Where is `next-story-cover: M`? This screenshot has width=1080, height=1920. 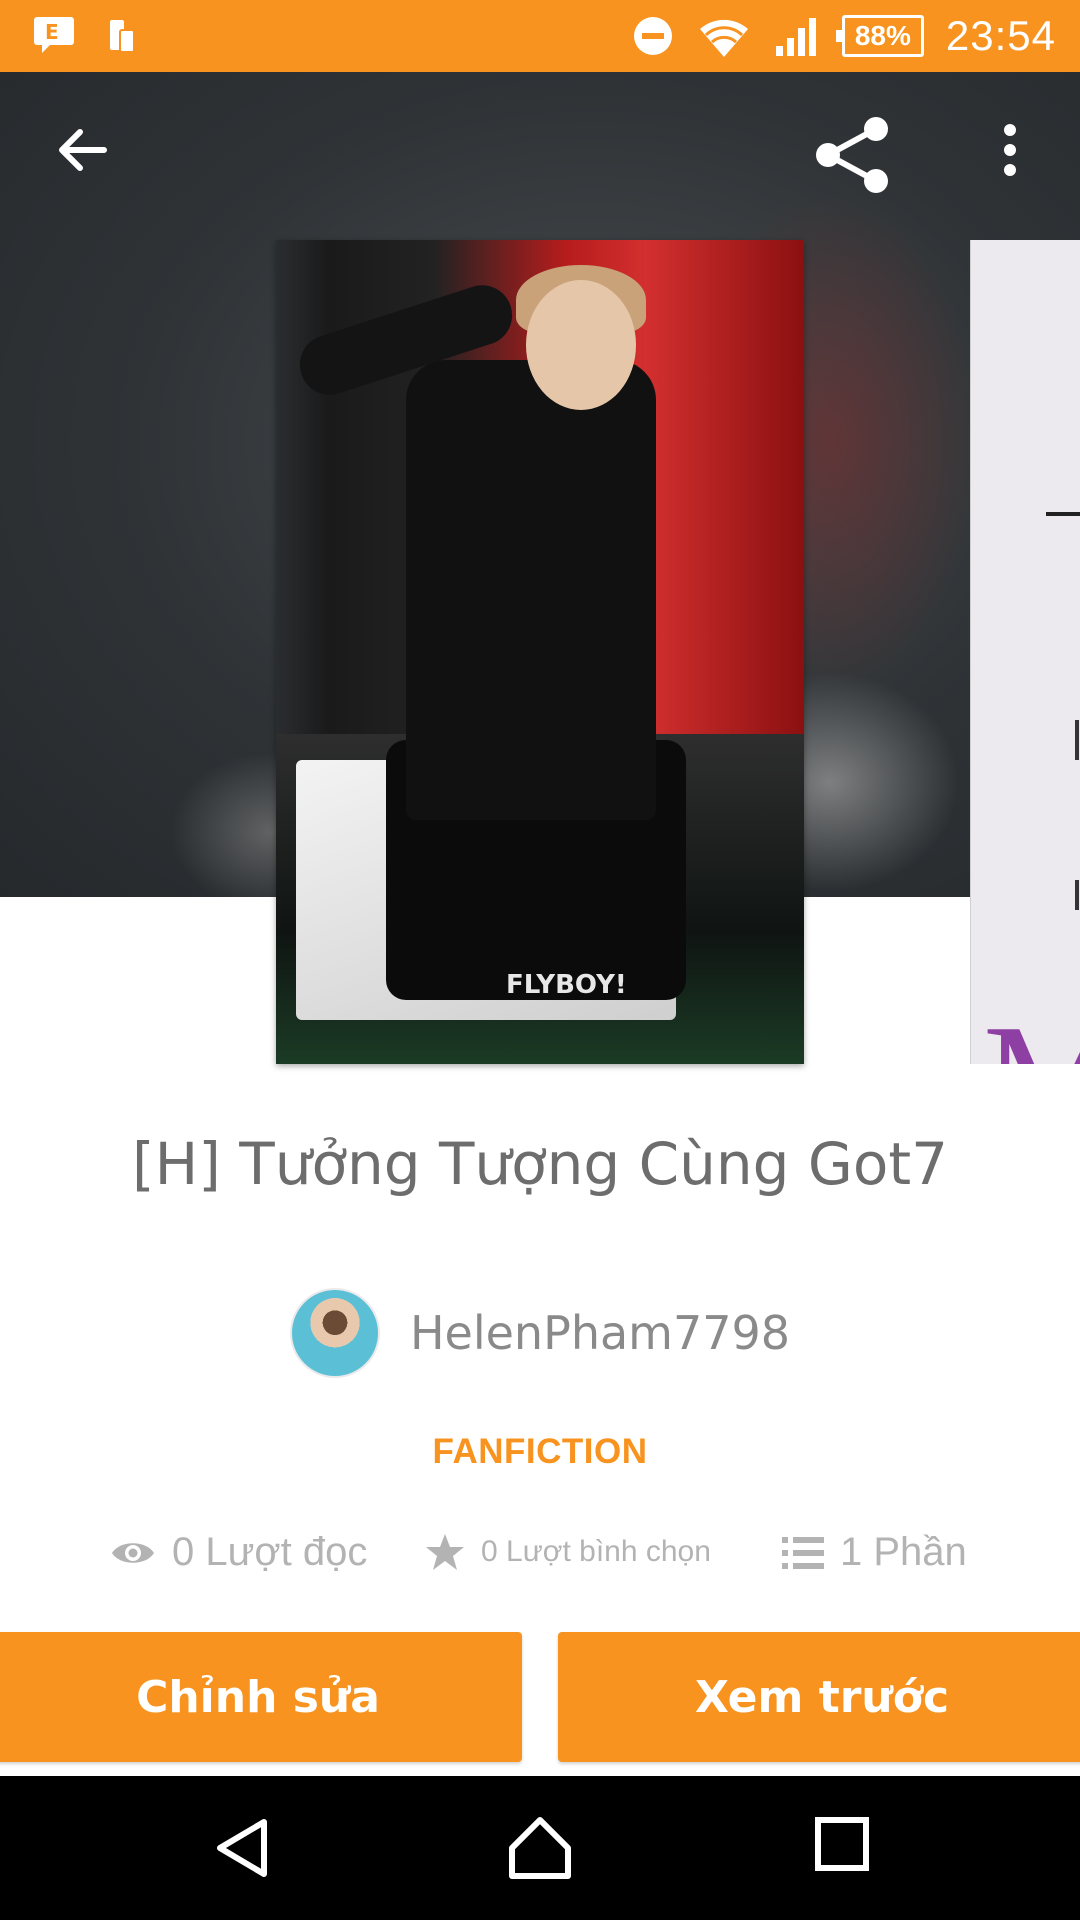
next-story-cover: M is located at coordinates (1025, 652).